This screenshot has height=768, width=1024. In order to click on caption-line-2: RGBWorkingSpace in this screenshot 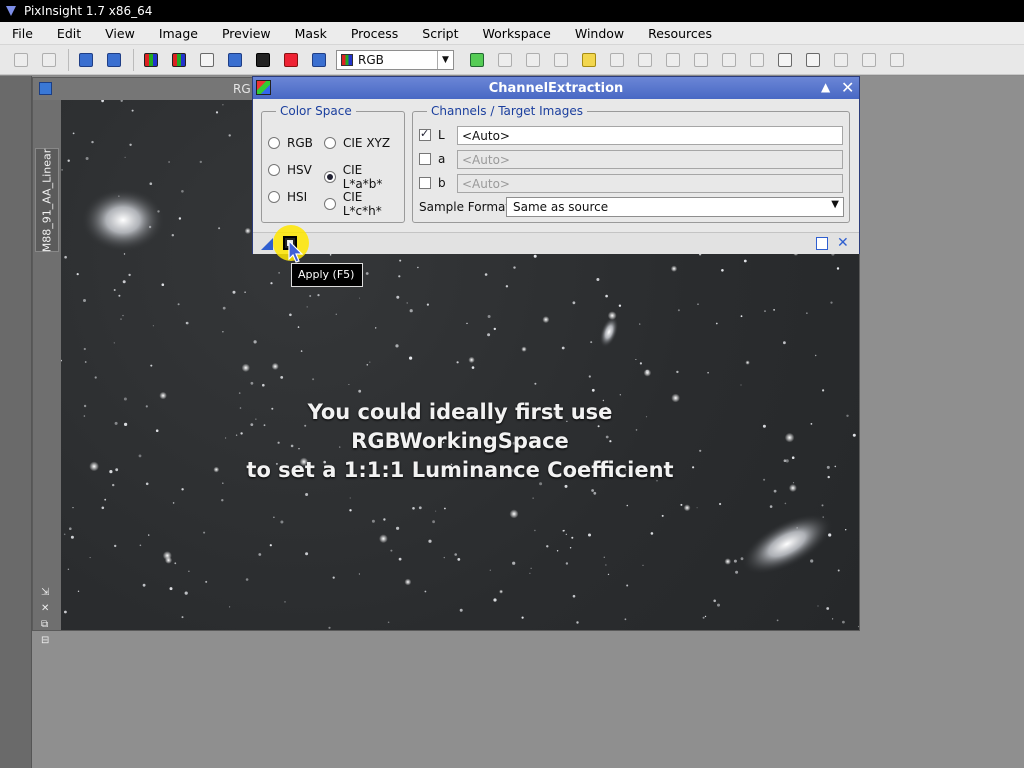, I will do `click(460, 441)`.